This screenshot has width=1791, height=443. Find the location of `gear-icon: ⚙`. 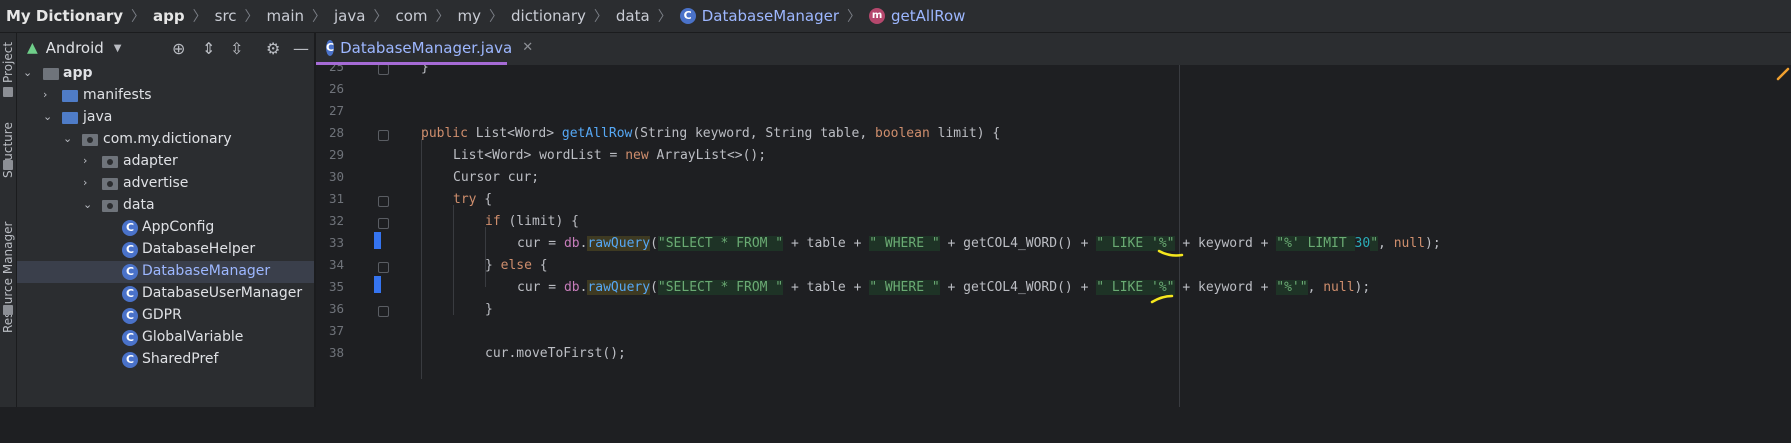

gear-icon: ⚙ is located at coordinates (273, 48).